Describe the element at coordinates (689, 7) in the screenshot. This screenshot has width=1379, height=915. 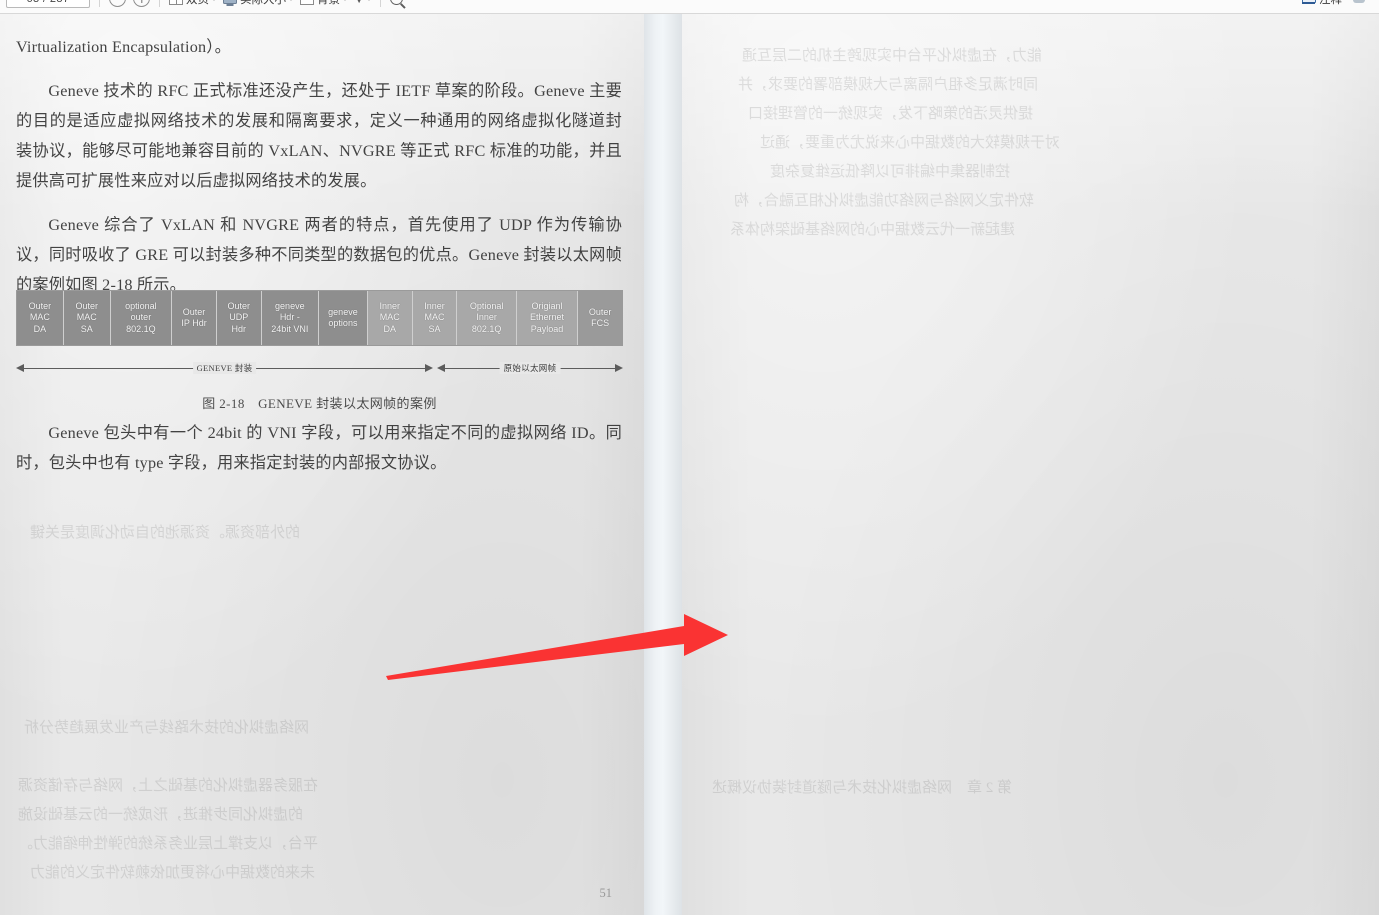
I see `pdf-viewer-toolbar: 63 / 287 双页 ▾ 实际大小 ▾ 背景 ▾ ▲▼ ▾ 注释` at that location.